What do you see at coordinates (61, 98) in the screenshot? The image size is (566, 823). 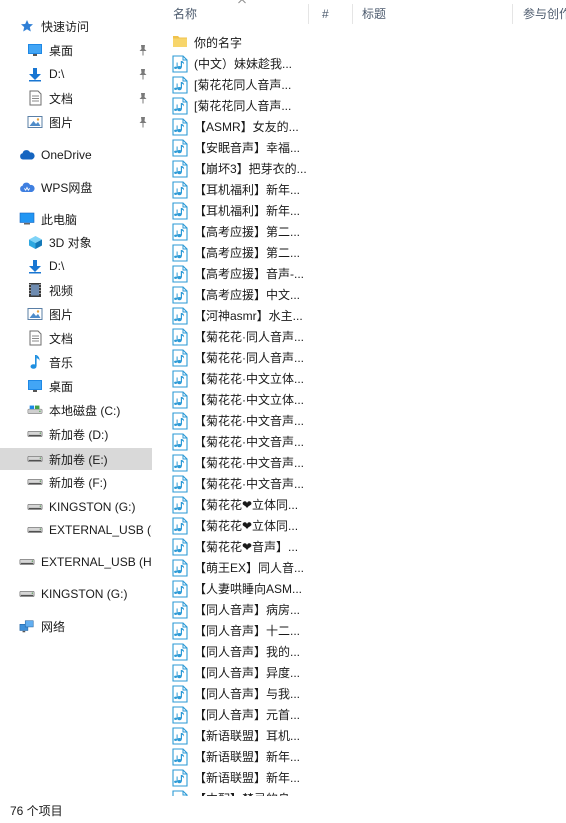 I see `nav-item-label: 文档` at bounding box center [61, 98].